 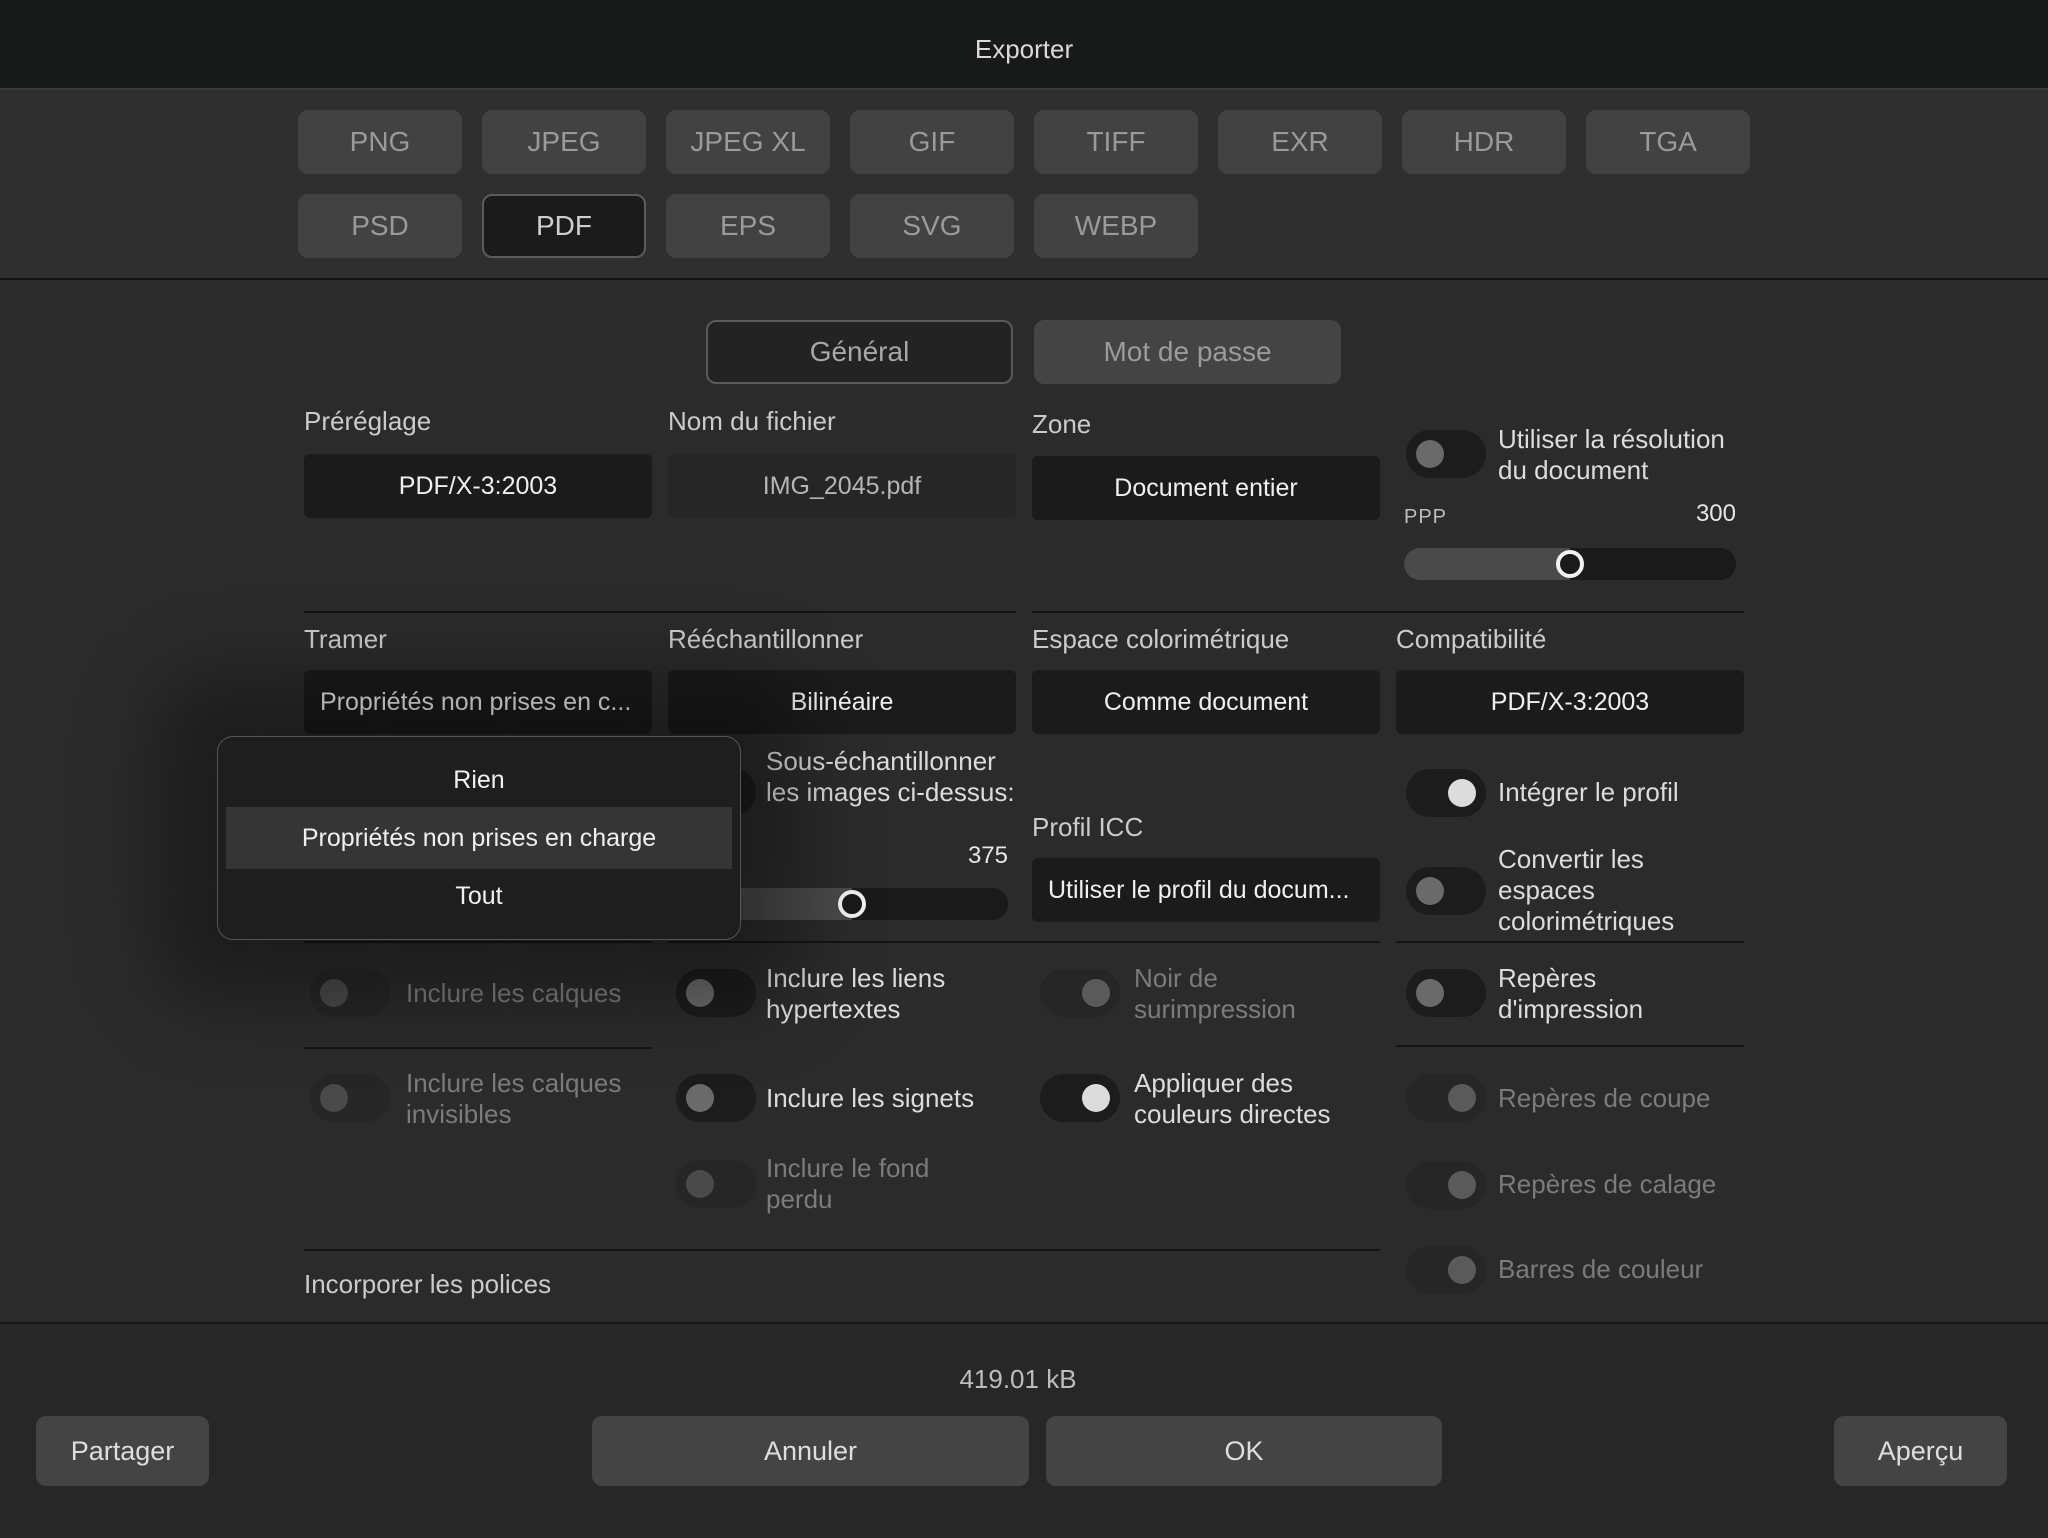 What do you see at coordinates (1446, 1270) in the screenshot?
I see `color-bars-toggle` at bounding box center [1446, 1270].